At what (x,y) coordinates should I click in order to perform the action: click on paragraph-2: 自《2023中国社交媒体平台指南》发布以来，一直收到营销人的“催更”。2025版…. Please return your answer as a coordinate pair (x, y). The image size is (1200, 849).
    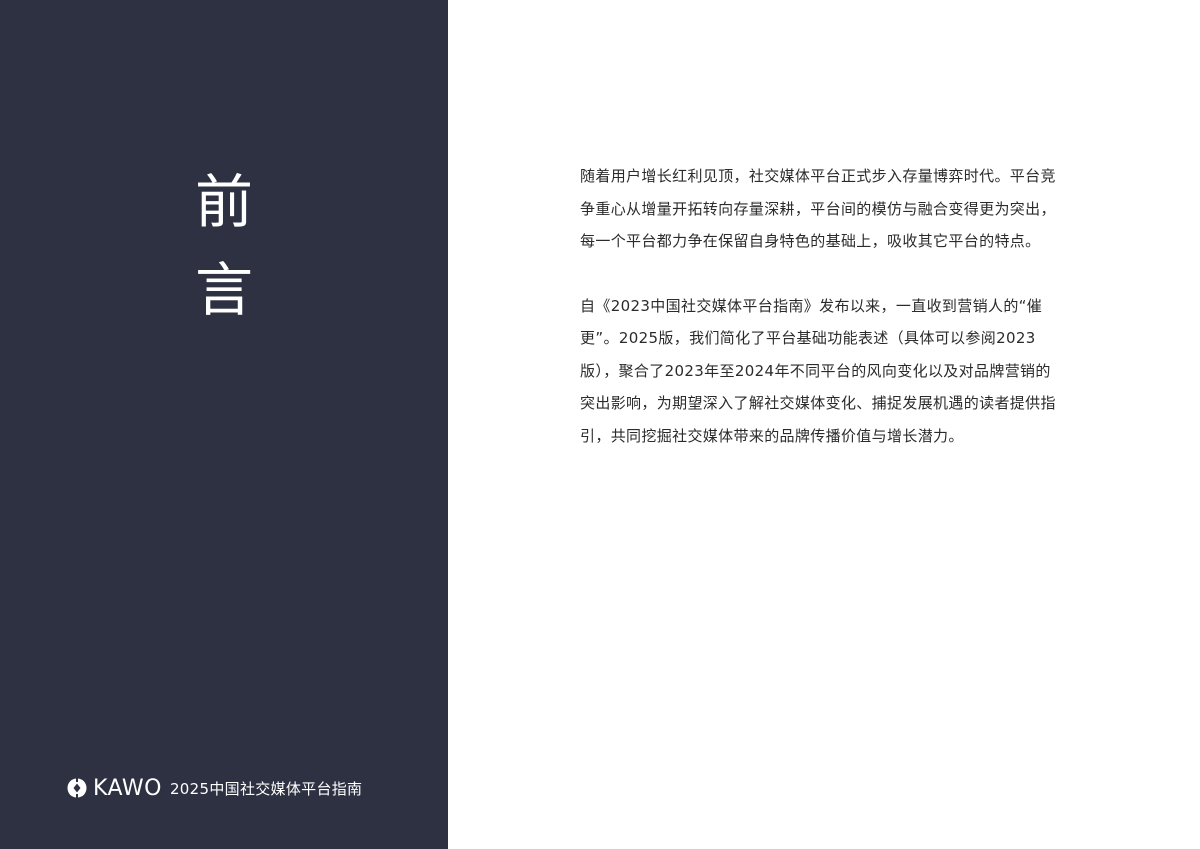
    Looking at the image, I should click on (818, 370).